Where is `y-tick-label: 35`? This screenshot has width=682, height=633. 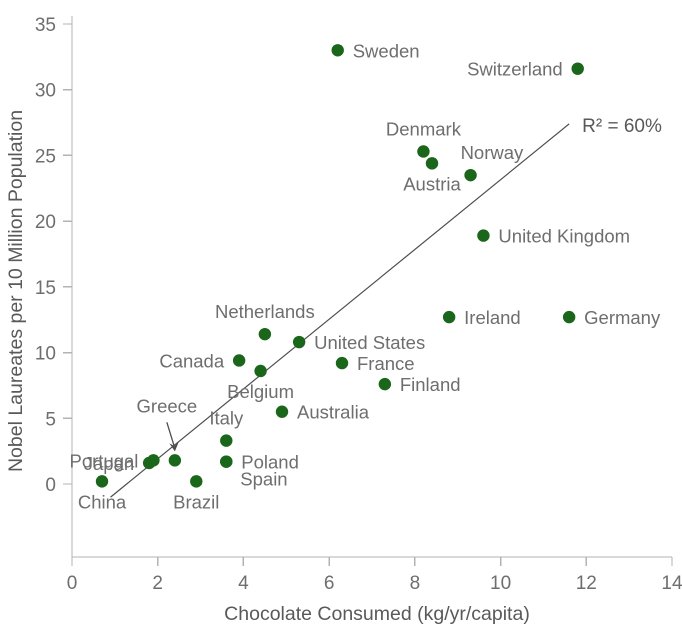 y-tick-label: 35 is located at coordinates (45, 25).